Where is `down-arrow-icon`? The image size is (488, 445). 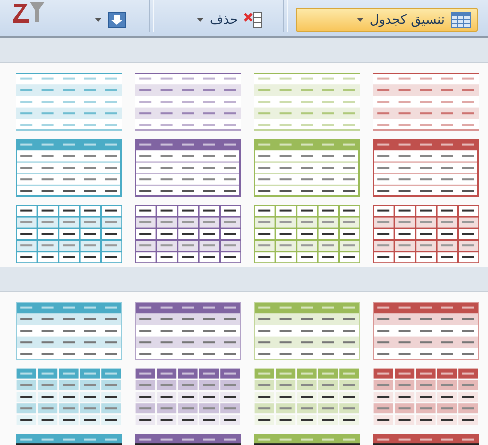
down-arrow-icon is located at coordinates (117, 20).